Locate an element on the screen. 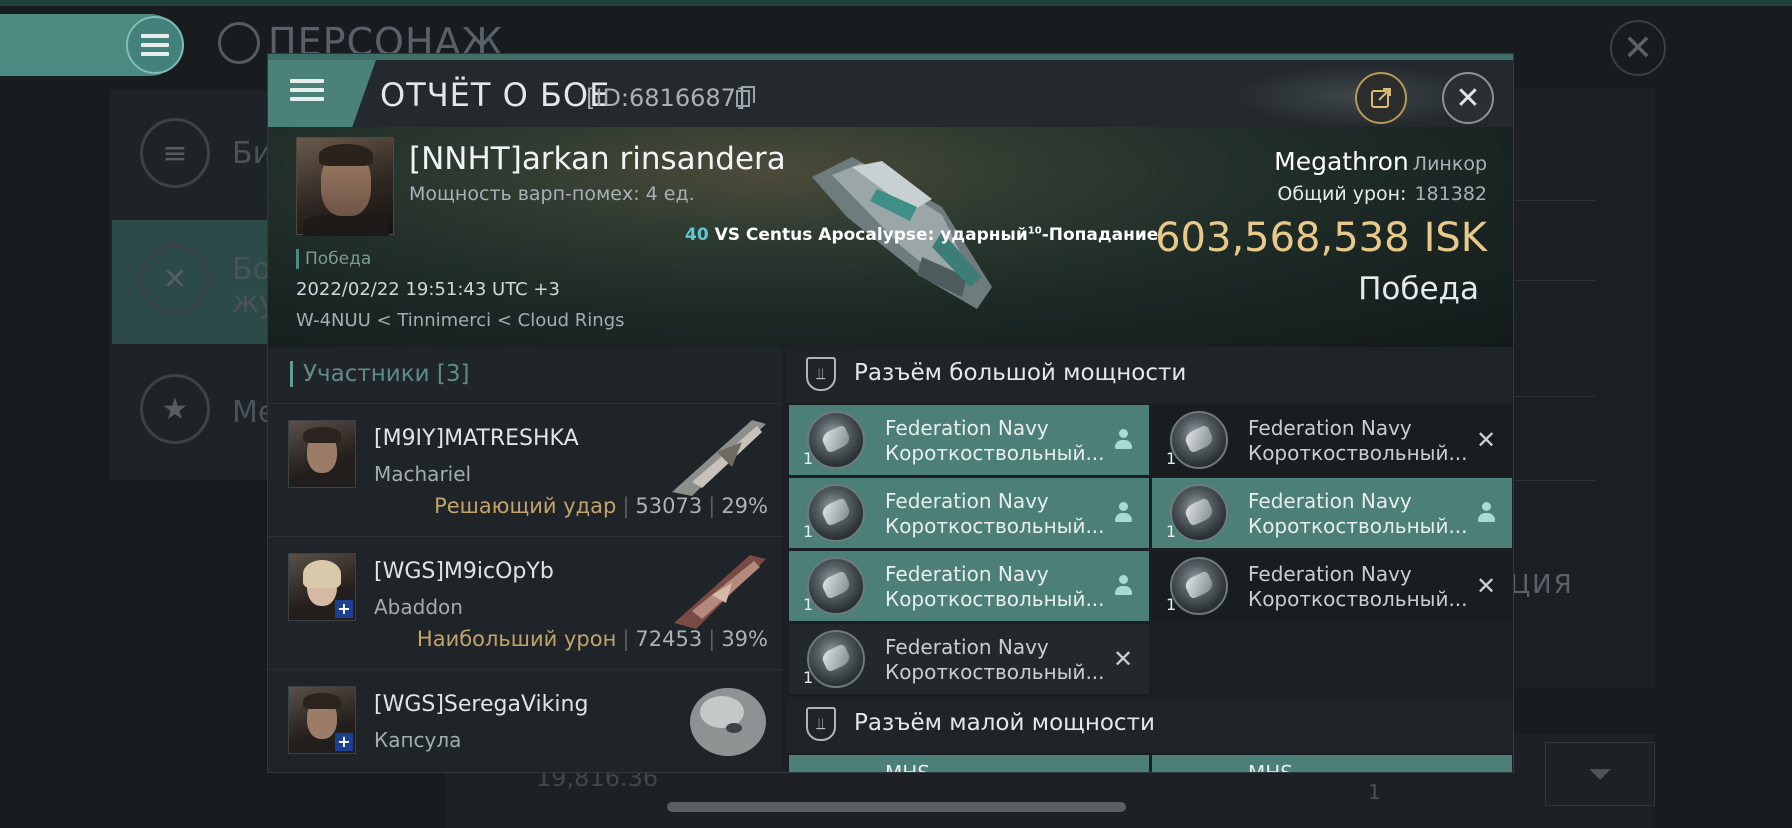 This screenshot has height=828, width=1792. participant-tag: Наибольший урон is located at coordinates (516, 639).